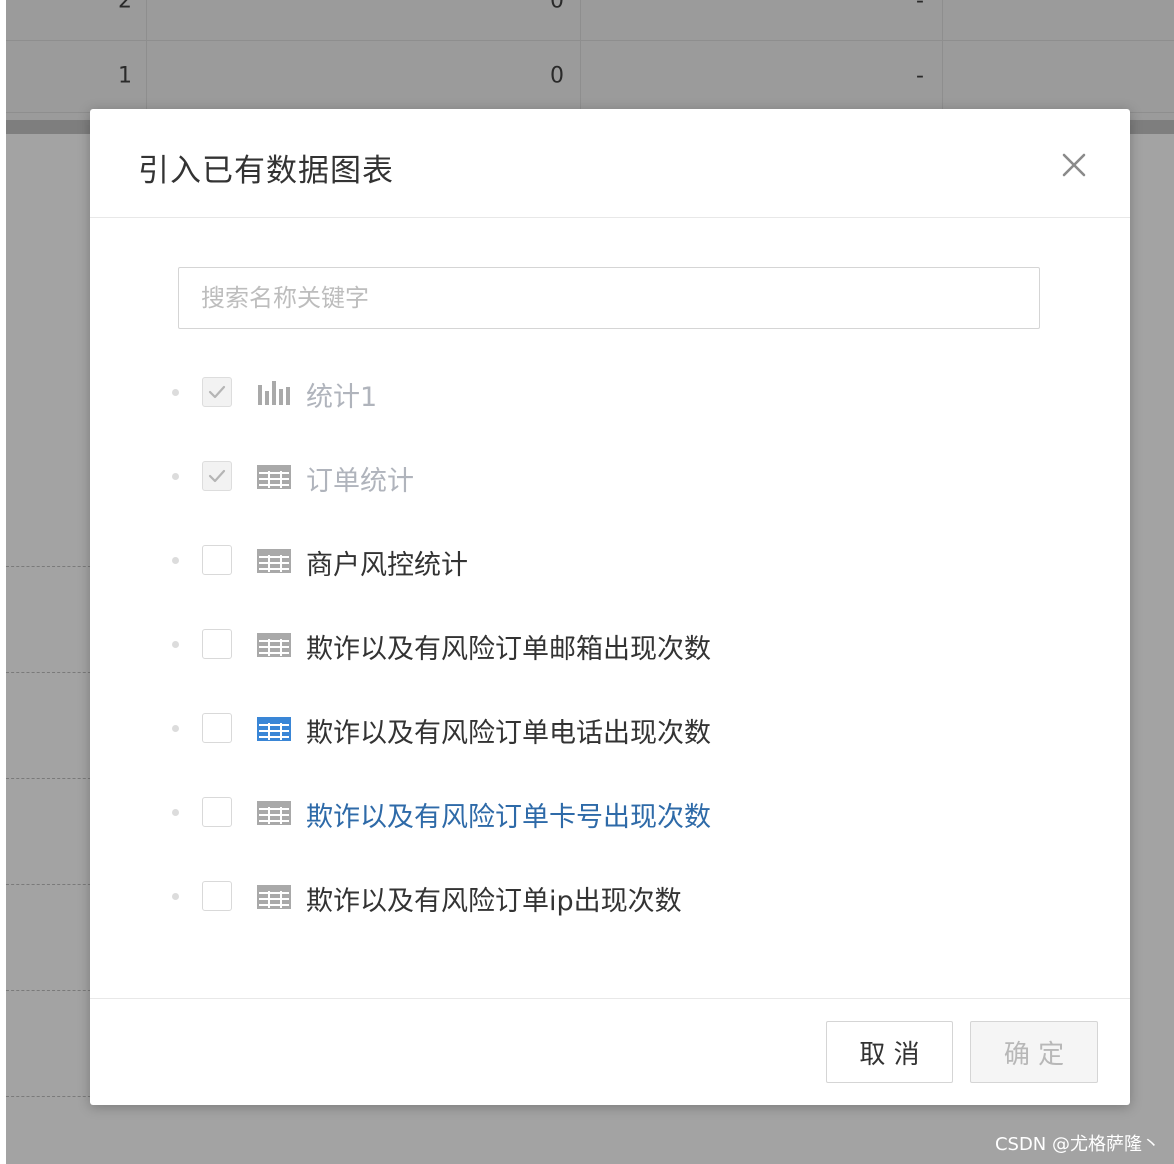 The height and width of the screenshot is (1164, 1174). Describe the element at coordinates (274, 393) in the screenshot. I see `bar-chart-icon` at that location.